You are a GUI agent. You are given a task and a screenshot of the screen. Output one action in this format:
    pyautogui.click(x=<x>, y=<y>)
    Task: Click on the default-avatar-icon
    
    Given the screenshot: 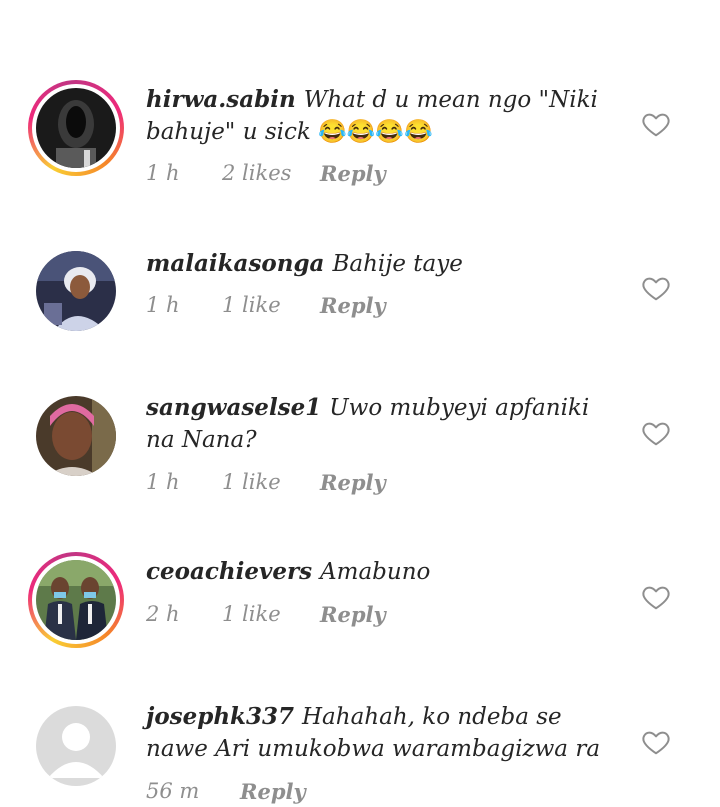 What is the action you would take?
    pyautogui.click(x=76, y=746)
    